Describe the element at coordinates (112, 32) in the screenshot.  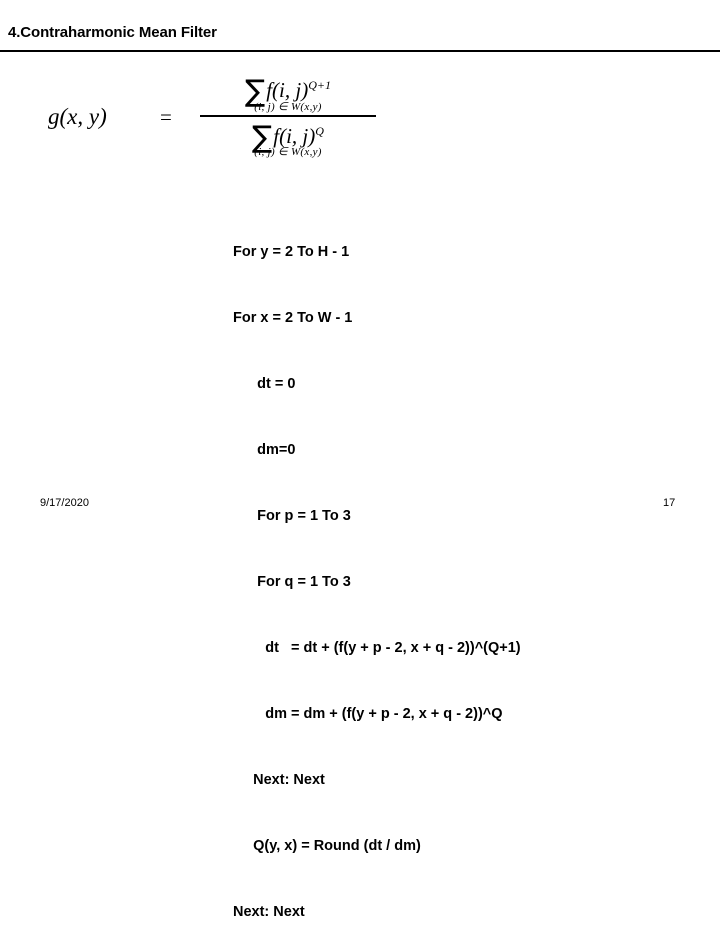
I see `page-title: 4.Contraharmonic Mean Filter` at that location.